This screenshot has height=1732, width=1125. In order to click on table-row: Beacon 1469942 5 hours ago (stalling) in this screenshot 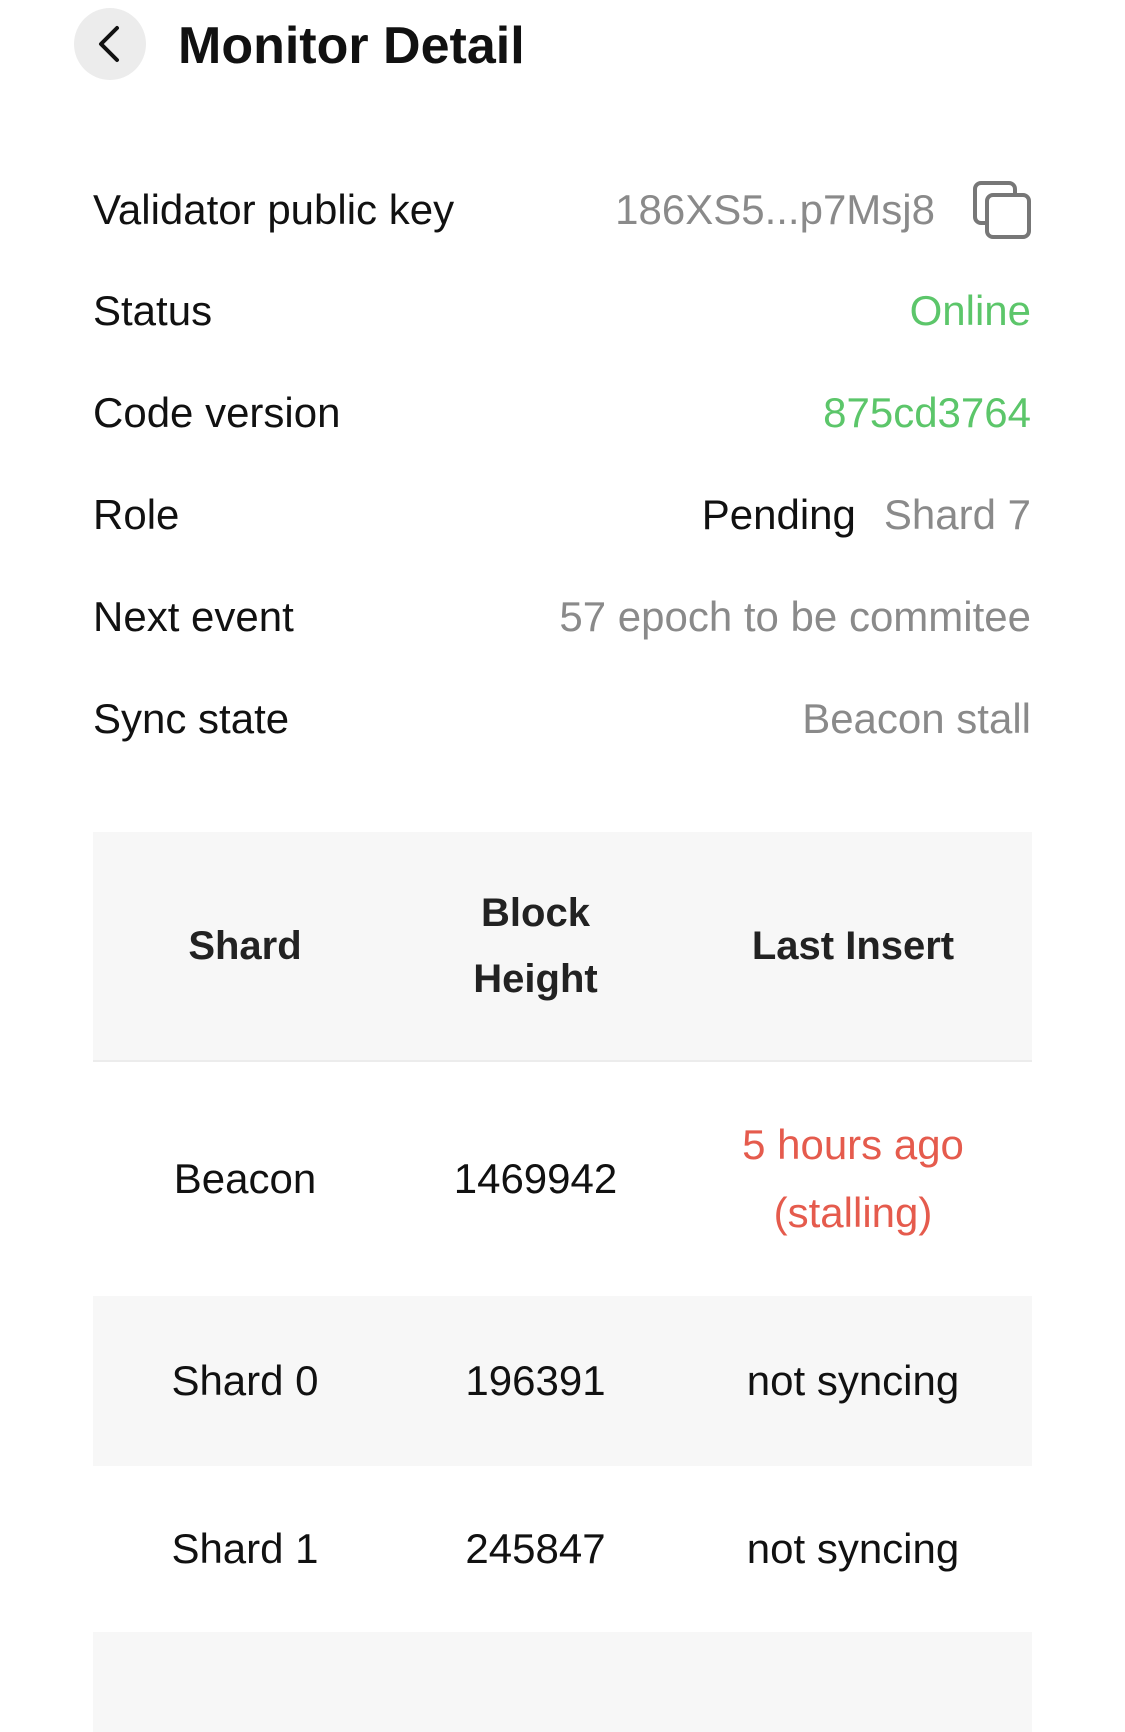, I will do `click(562, 1179)`.